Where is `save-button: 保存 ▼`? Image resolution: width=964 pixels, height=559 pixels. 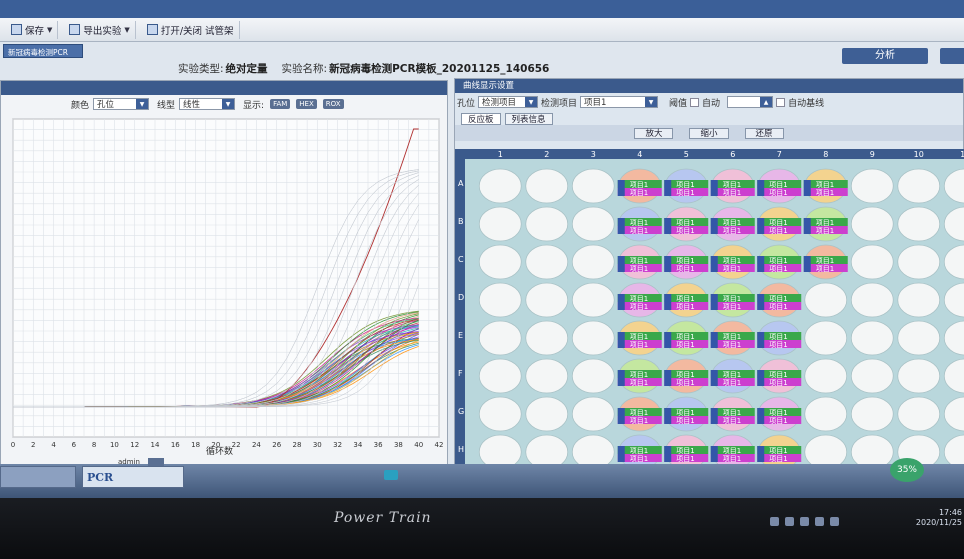 save-button: 保存 ▼ is located at coordinates (32, 29).